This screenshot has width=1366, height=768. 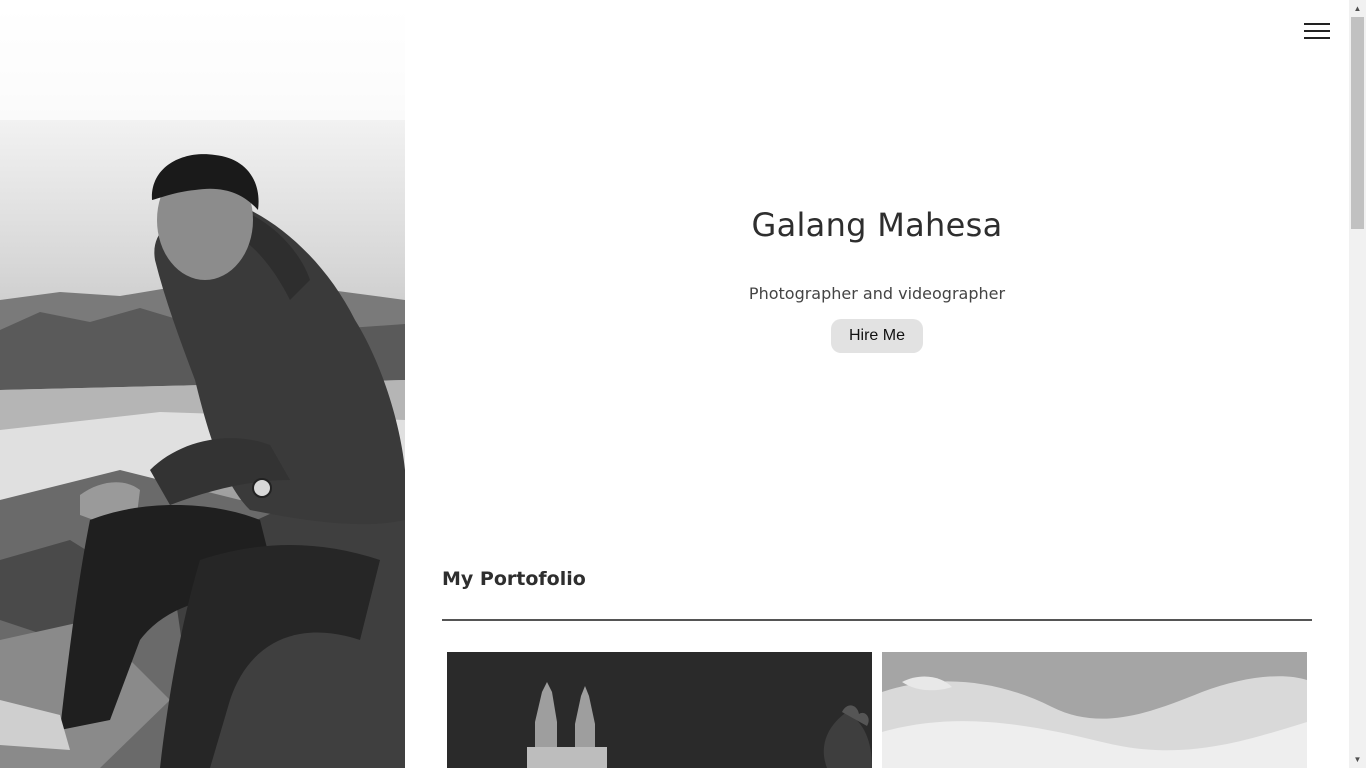 What do you see at coordinates (877, 293) in the screenshot?
I see `tagline: Photographer and videographer` at bounding box center [877, 293].